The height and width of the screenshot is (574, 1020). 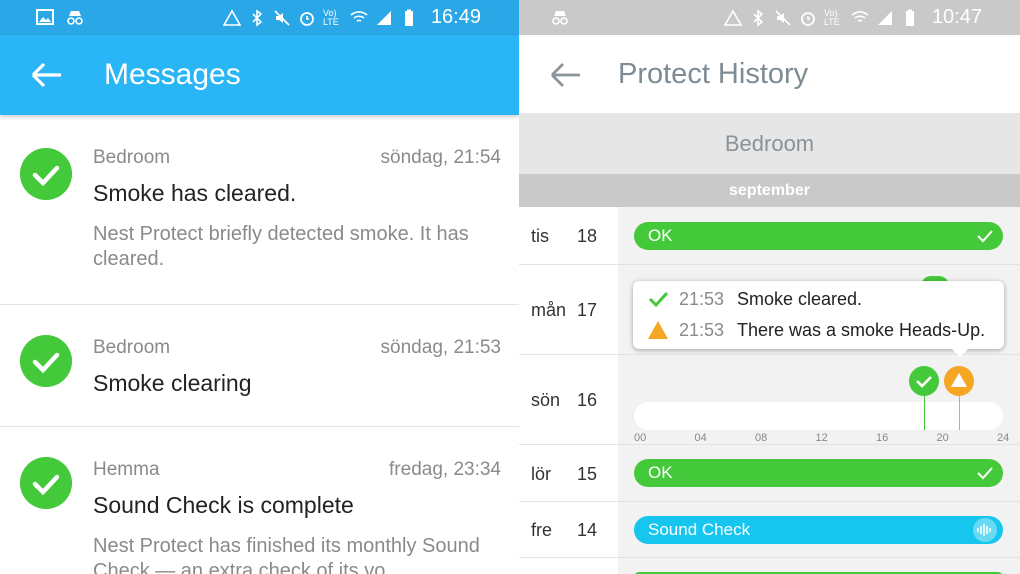 I want to click on day-name: fre, so click(x=542, y=530).